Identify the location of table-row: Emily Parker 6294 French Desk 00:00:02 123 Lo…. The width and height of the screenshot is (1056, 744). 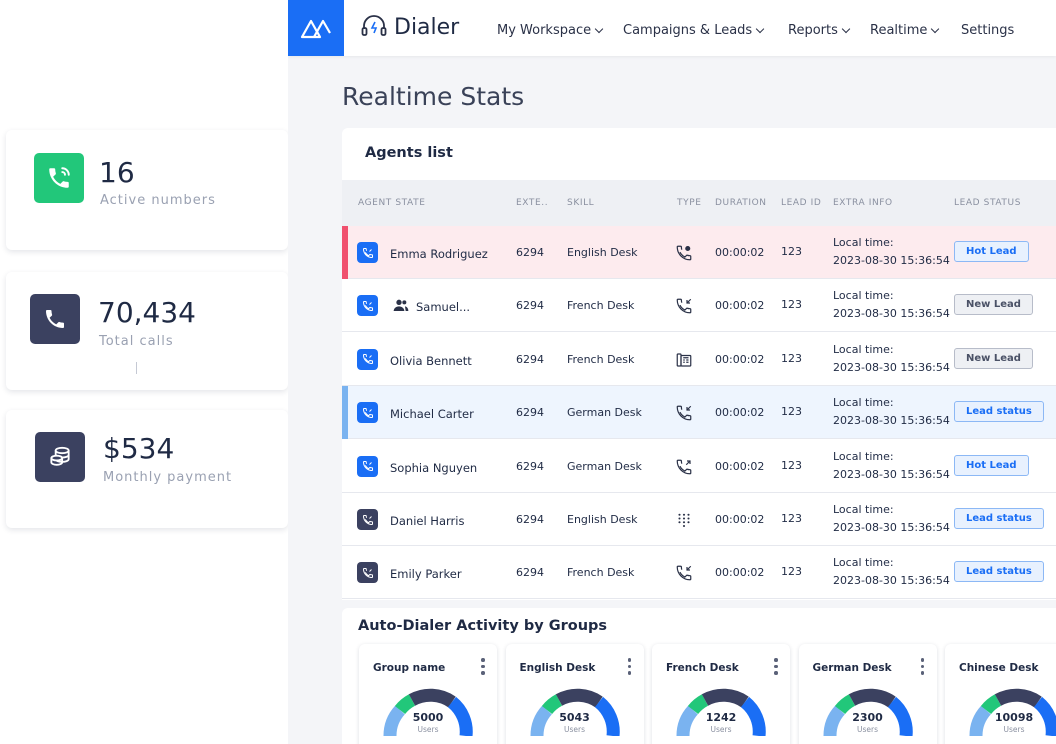
(699, 573).